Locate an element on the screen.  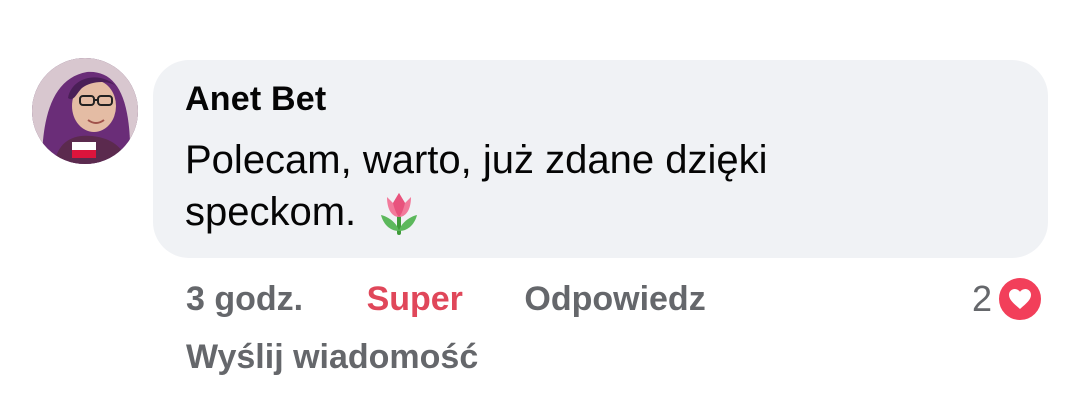
reaction-button: Super is located at coordinates (415, 299).